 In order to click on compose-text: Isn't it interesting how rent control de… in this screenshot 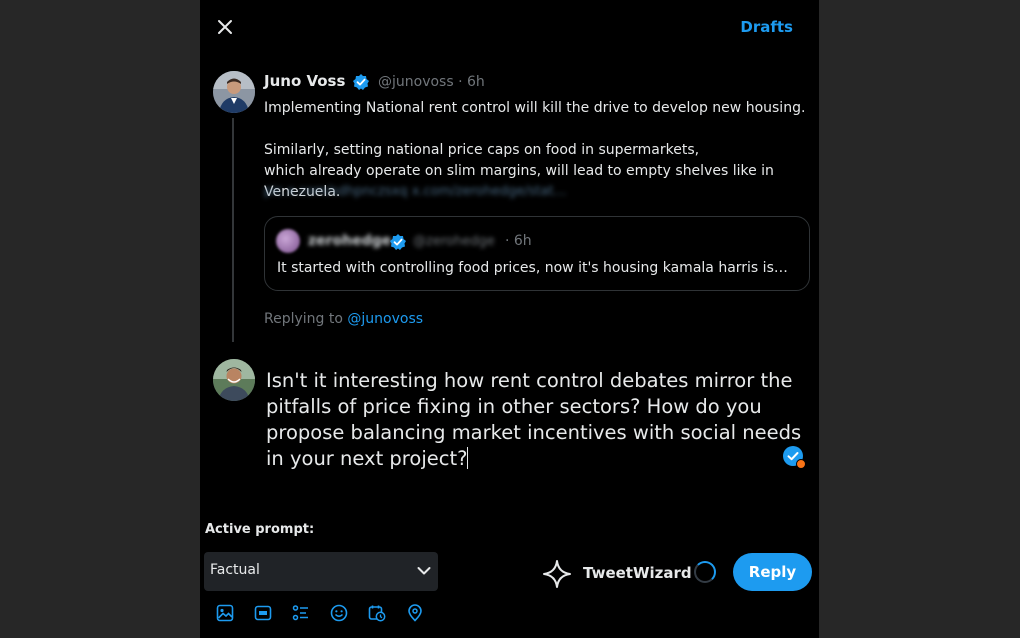, I will do `click(534, 419)`.